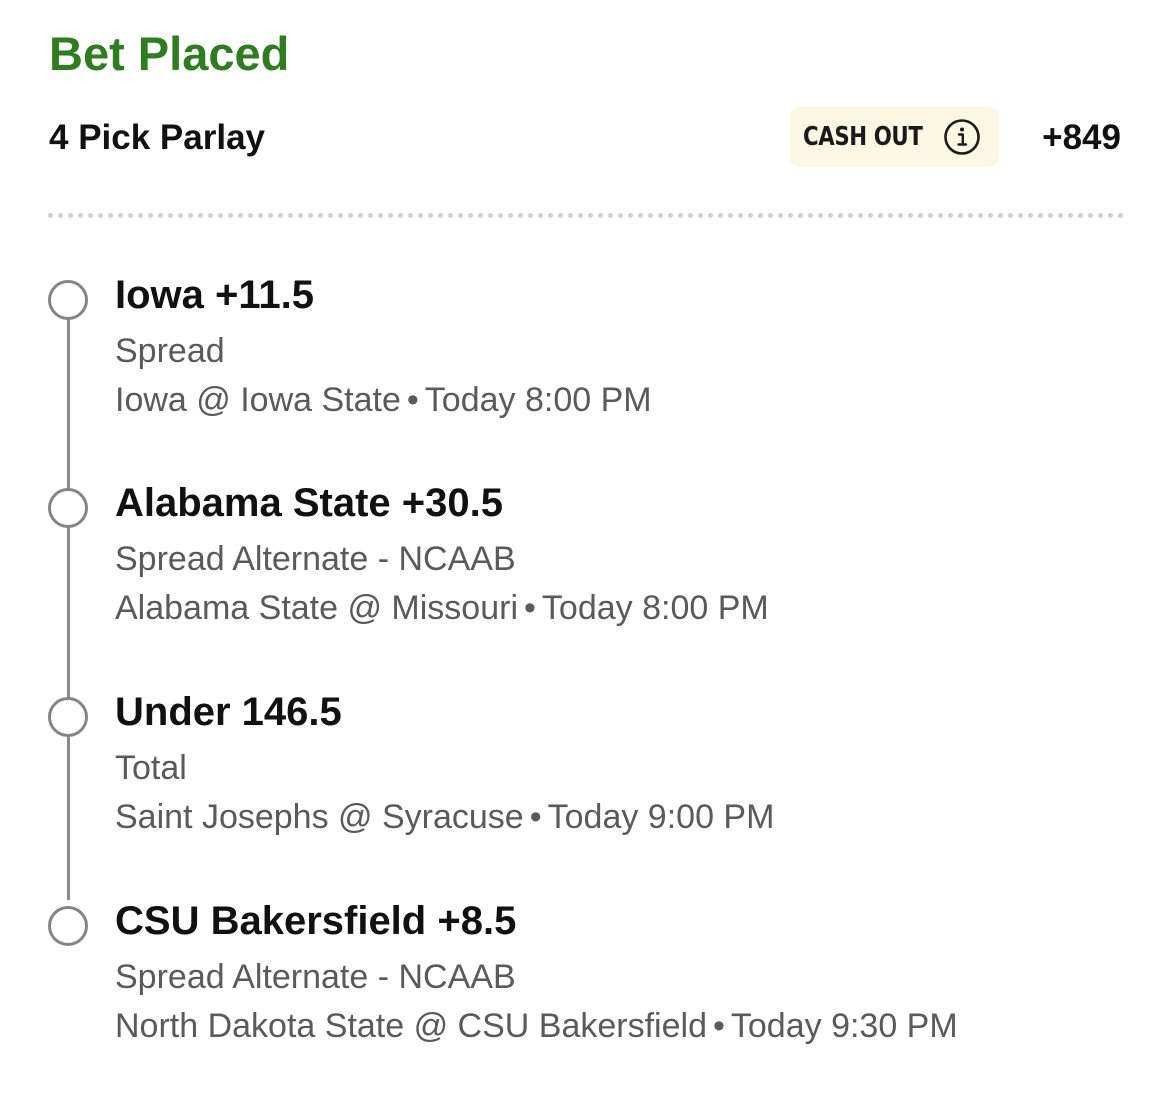 This screenshot has height=1095, width=1170. I want to click on bet-type-label: 4 Pick Parlay, so click(157, 137).